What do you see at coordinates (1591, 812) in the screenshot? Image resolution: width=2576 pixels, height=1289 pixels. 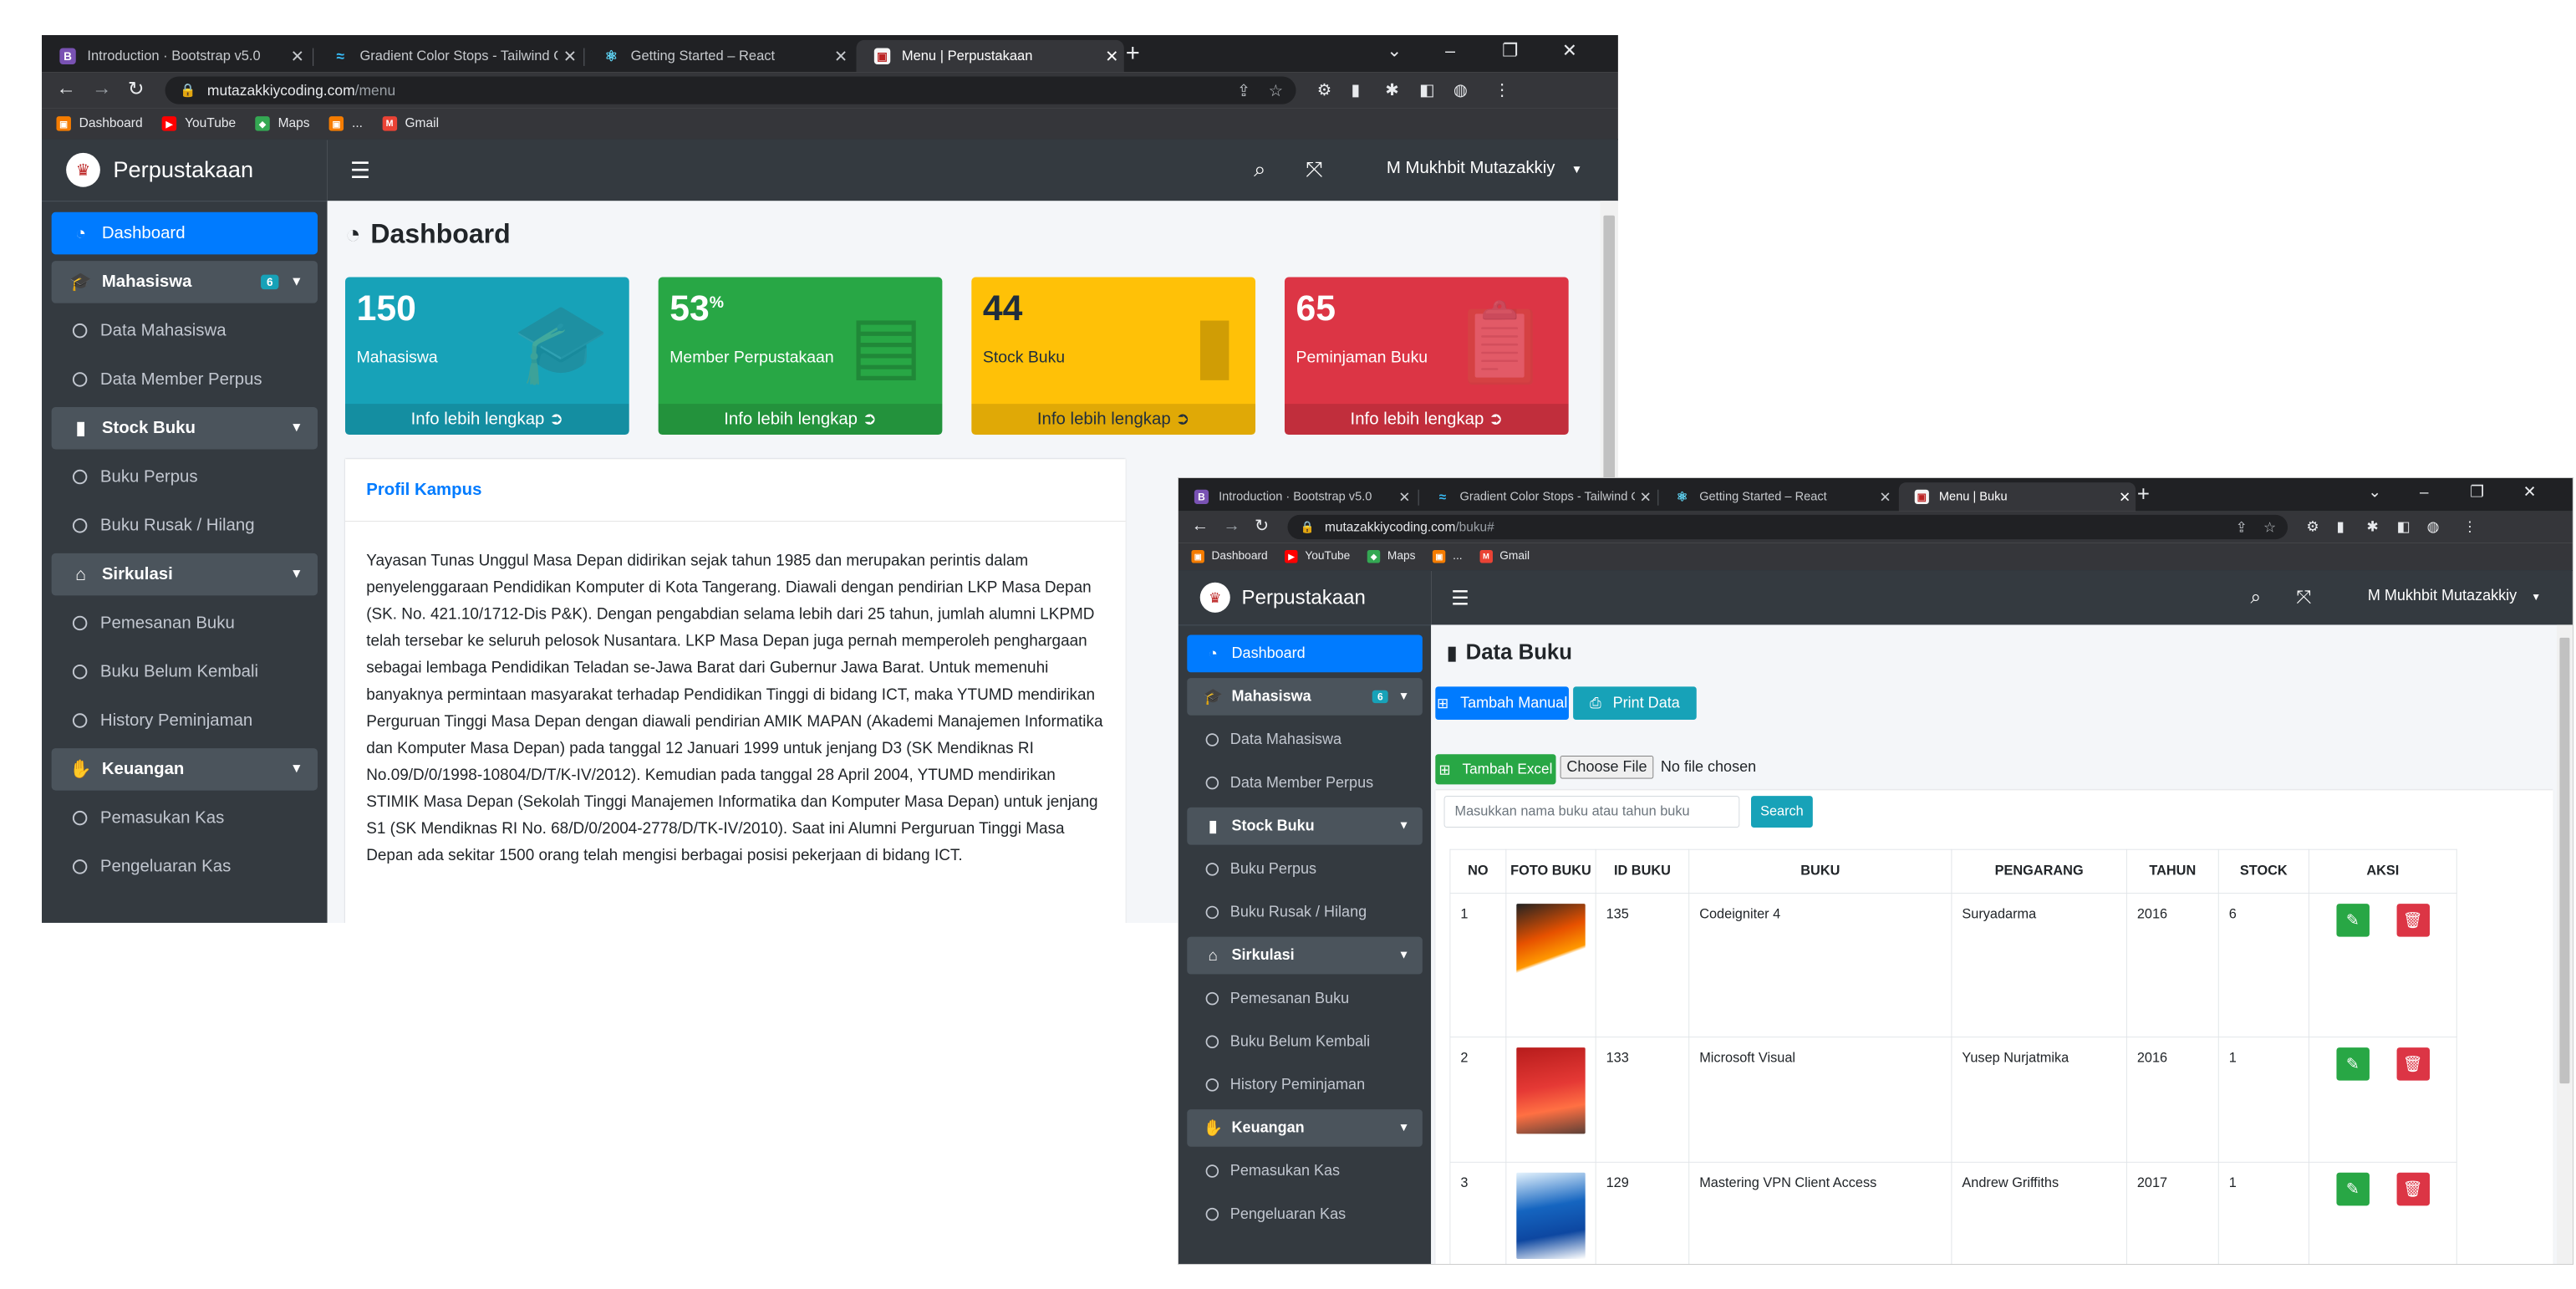 I see `search-input: Masukkan nama buku atau tahun buku` at bounding box center [1591, 812].